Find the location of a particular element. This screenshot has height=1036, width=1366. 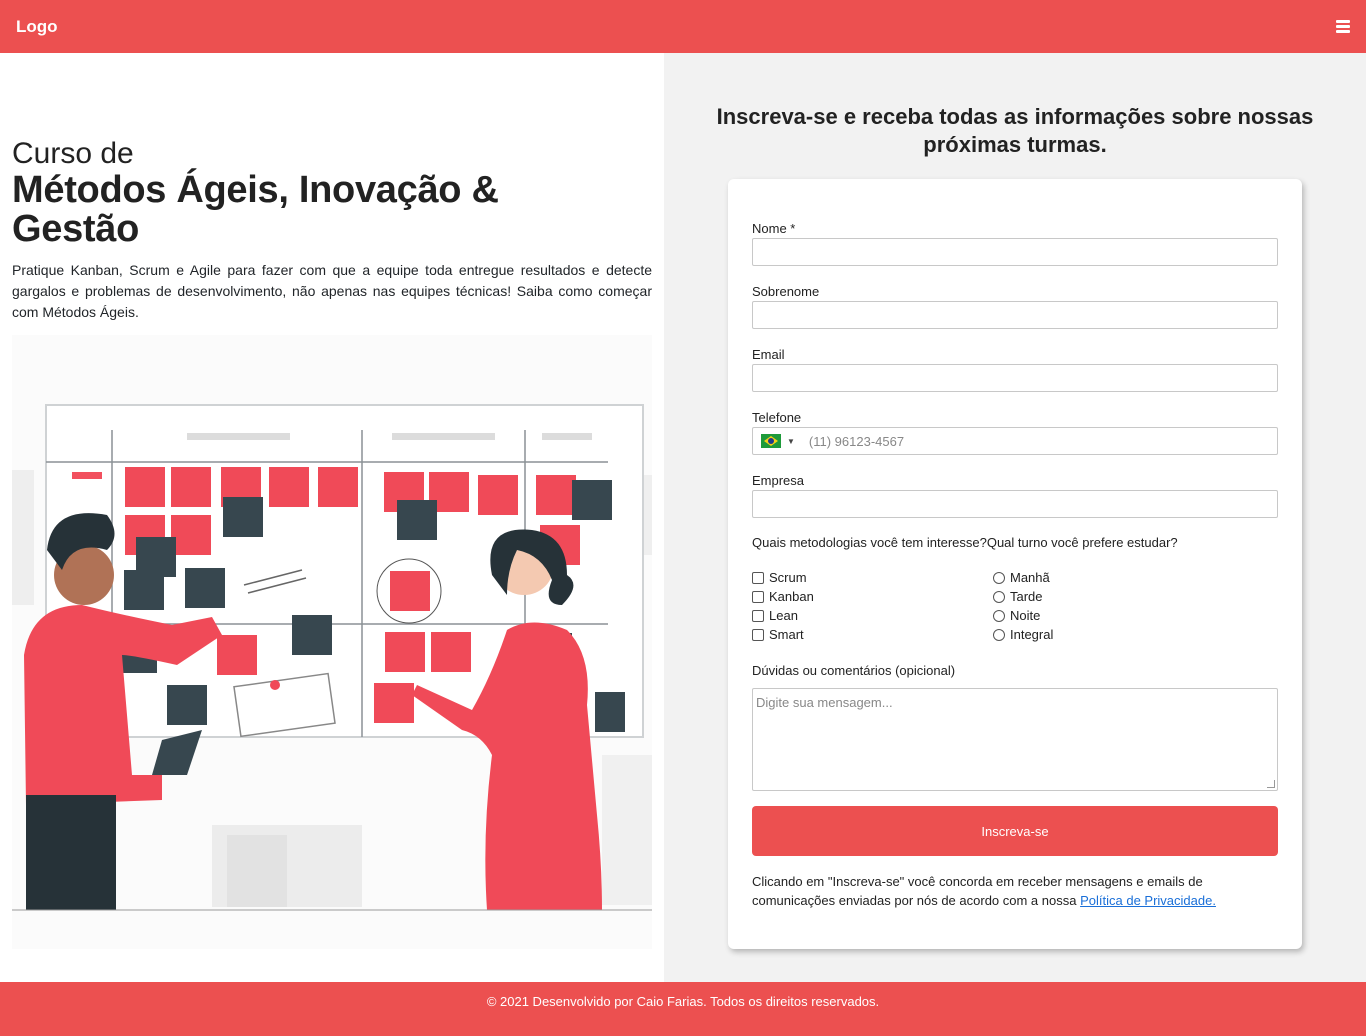

resize-handle-icon is located at coordinates (1271, 784).